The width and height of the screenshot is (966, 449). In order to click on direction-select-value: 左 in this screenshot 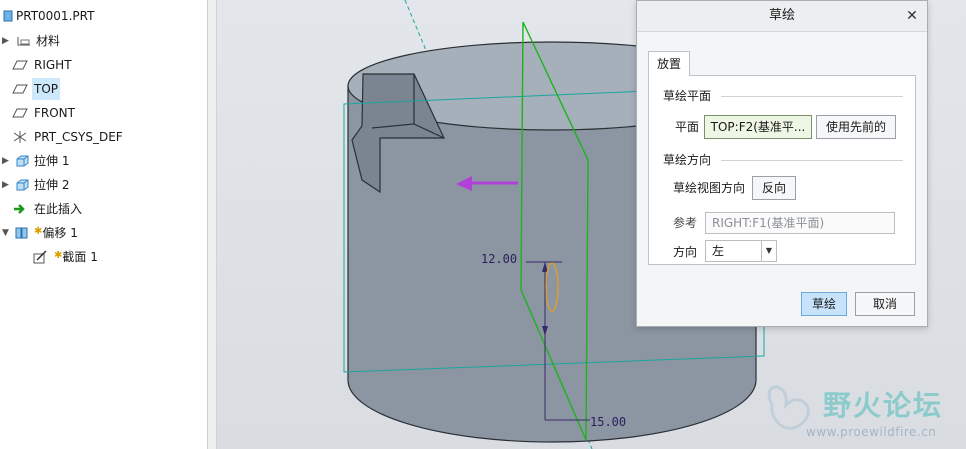, I will do `click(718, 251)`.